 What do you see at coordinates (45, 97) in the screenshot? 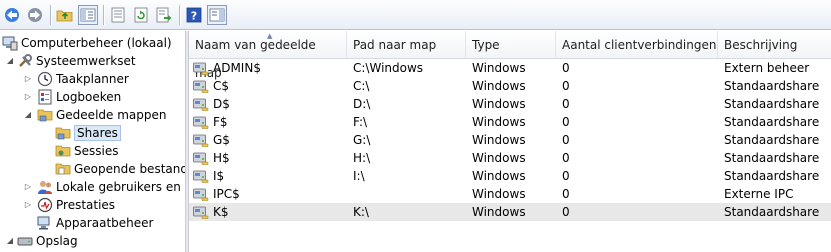
I see `event-viewer-icon` at bounding box center [45, 97].